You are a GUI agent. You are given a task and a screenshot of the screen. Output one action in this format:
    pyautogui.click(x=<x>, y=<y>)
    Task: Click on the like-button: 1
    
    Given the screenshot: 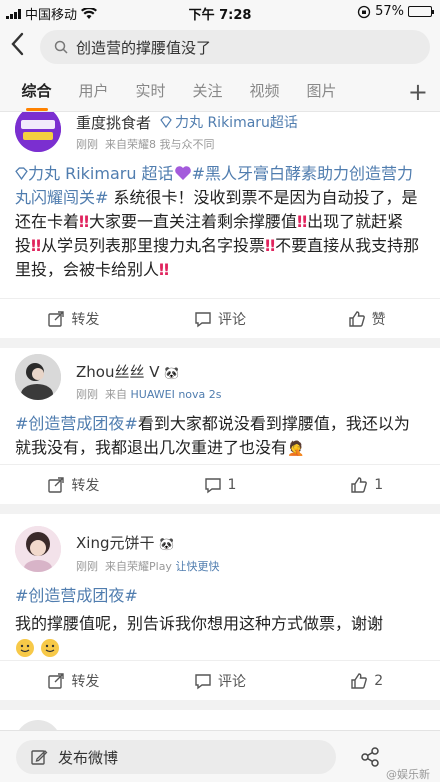 What is the action you would take?
    pyautogui.click(x=366, y=484)
    